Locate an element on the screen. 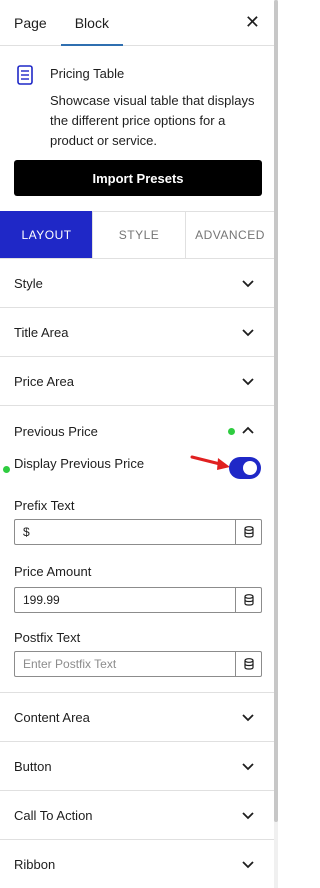 The image size is (320, 888). price-amount-field: 199.99 is located at coordinates (138, 600).